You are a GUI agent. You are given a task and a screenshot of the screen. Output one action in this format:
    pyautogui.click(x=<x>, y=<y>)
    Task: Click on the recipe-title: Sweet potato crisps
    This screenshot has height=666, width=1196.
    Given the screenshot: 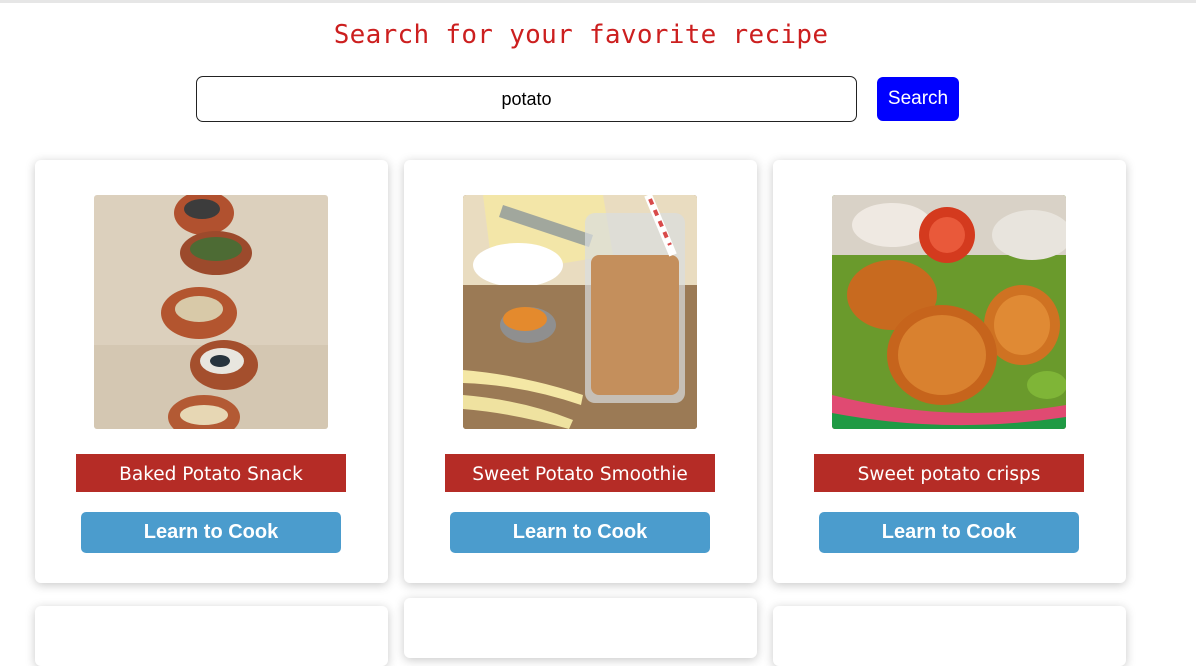 What is the action you would take?
    pyautogui.click(x=949, y=473)
    